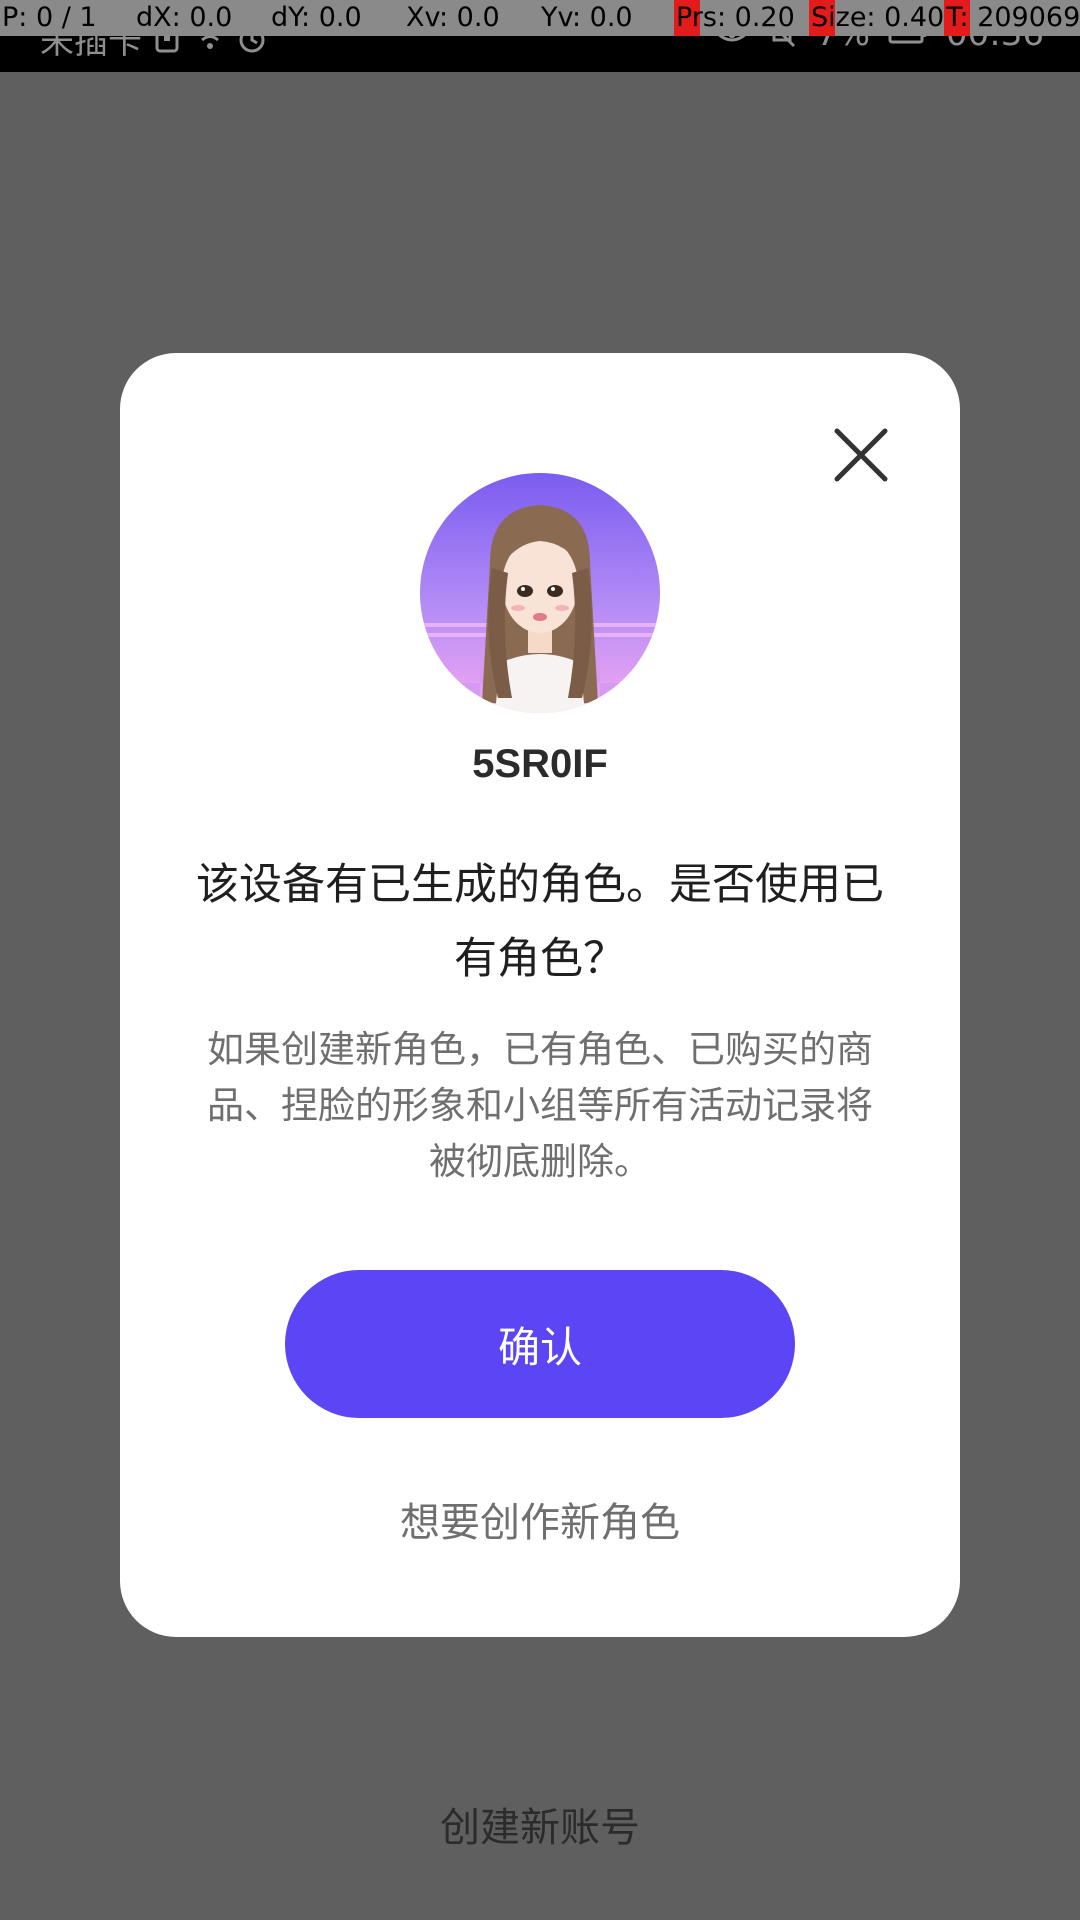 This screenshot has width=1080, height=1920. I want to click on dialog-headline: 该设备有已生成的角色。是否使用已有角色？, so click(540, 922).